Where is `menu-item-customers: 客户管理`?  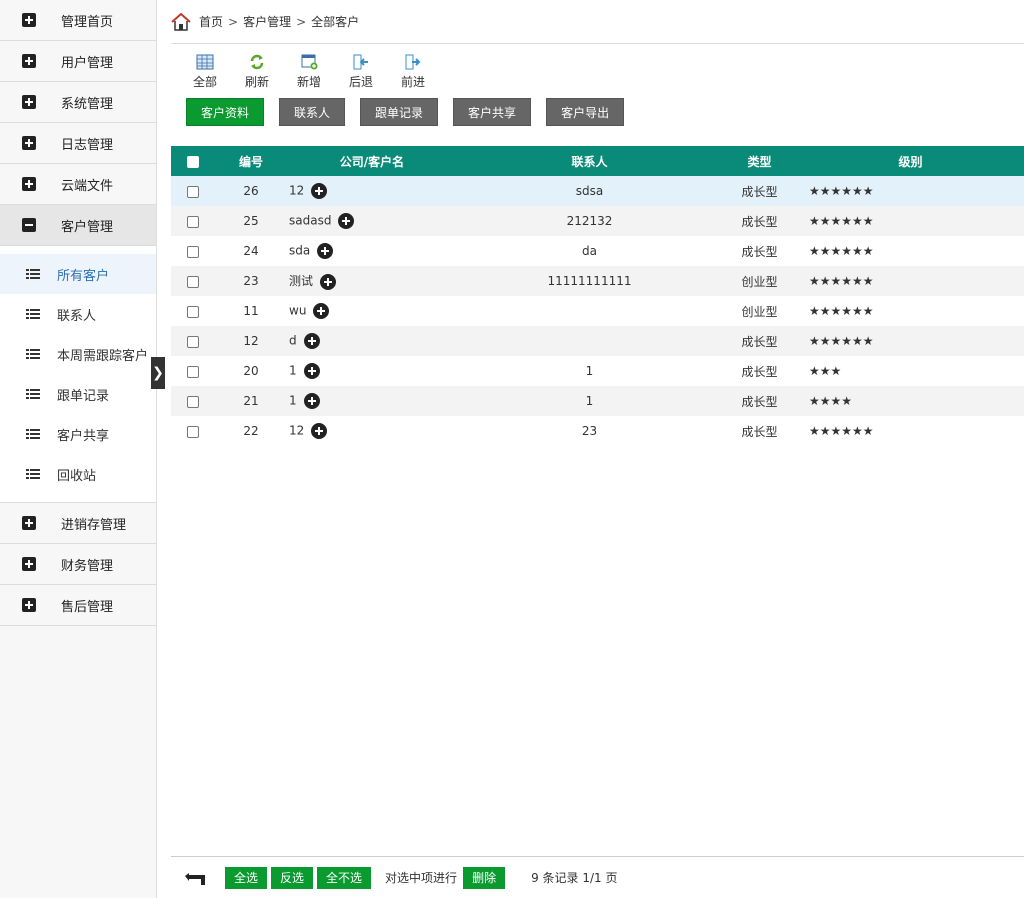 menu-item-customers: 客户管理 is located at coordinates (78, 225).